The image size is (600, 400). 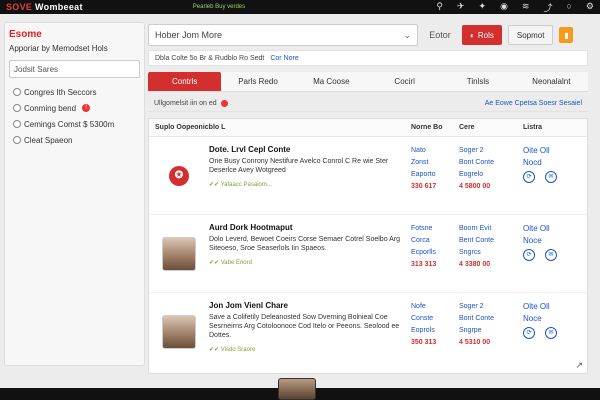 I want to click on row-title: Aurd Dork Hootmaput, so click(x=307, y=227).